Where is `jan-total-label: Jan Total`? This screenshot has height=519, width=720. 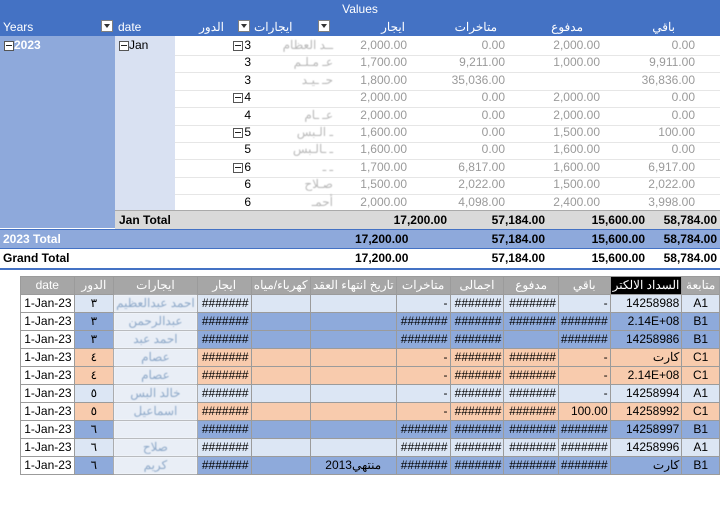
jan-total-label: Jan Total is located at coordinates (145, 220).